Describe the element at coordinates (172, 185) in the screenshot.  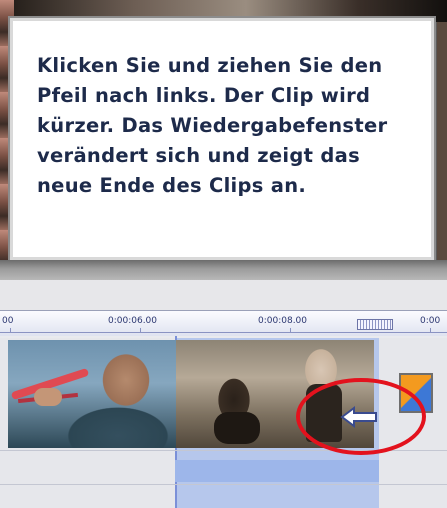
I see `instruction-line: neue Ende des Clips an.` at that location.